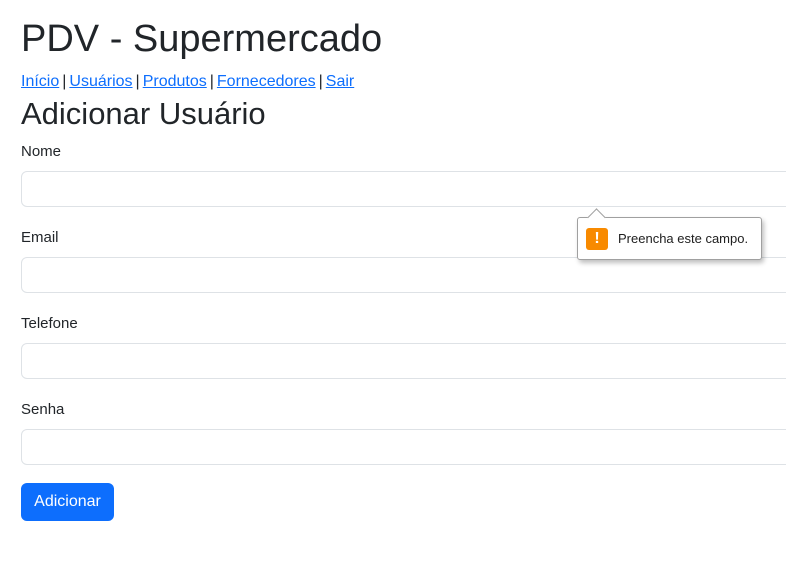 The height and width of the screenshot is (583, 786). What do you see at coordinates (403, 189) in the screenshot?
I see `name-input` at bounding box center [403, 189].